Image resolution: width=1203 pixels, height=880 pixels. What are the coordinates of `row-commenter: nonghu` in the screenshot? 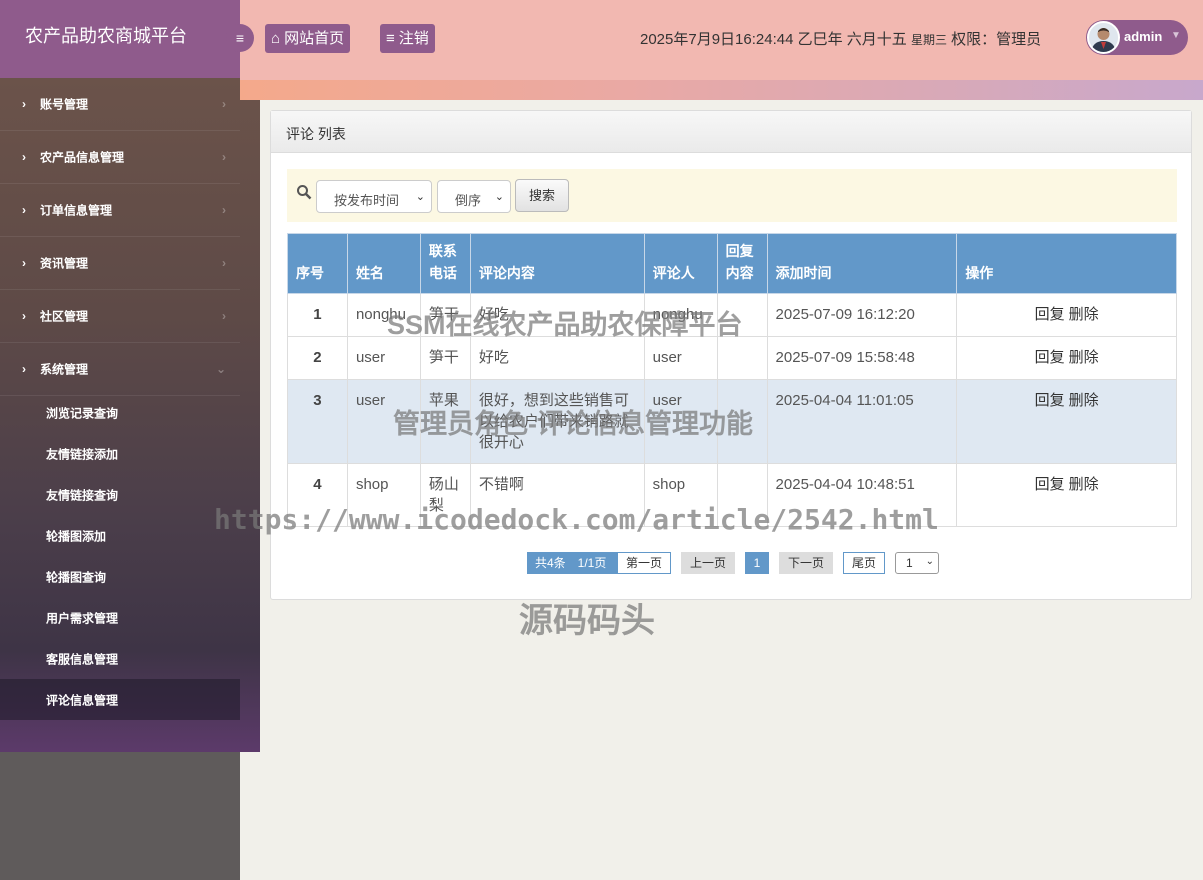 It's located at (680, 315).